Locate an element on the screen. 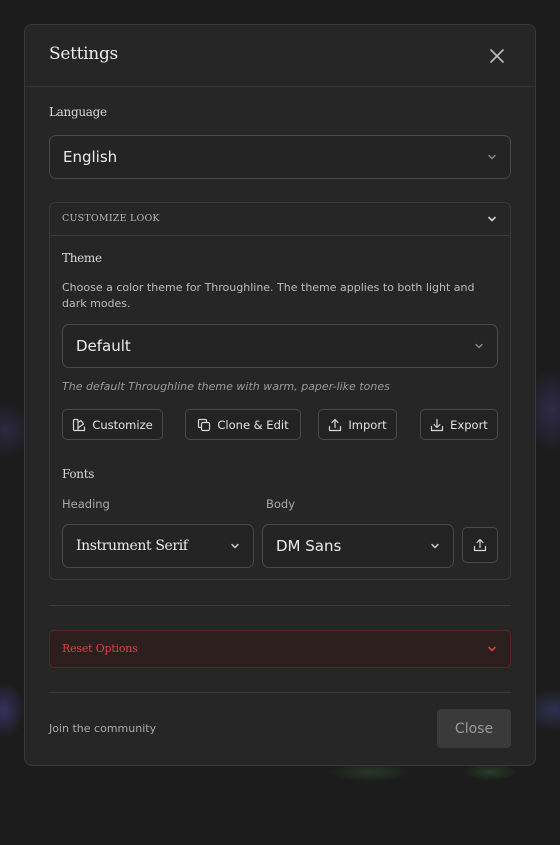  dialog-header: Settings is located at coordinates (280, 56).